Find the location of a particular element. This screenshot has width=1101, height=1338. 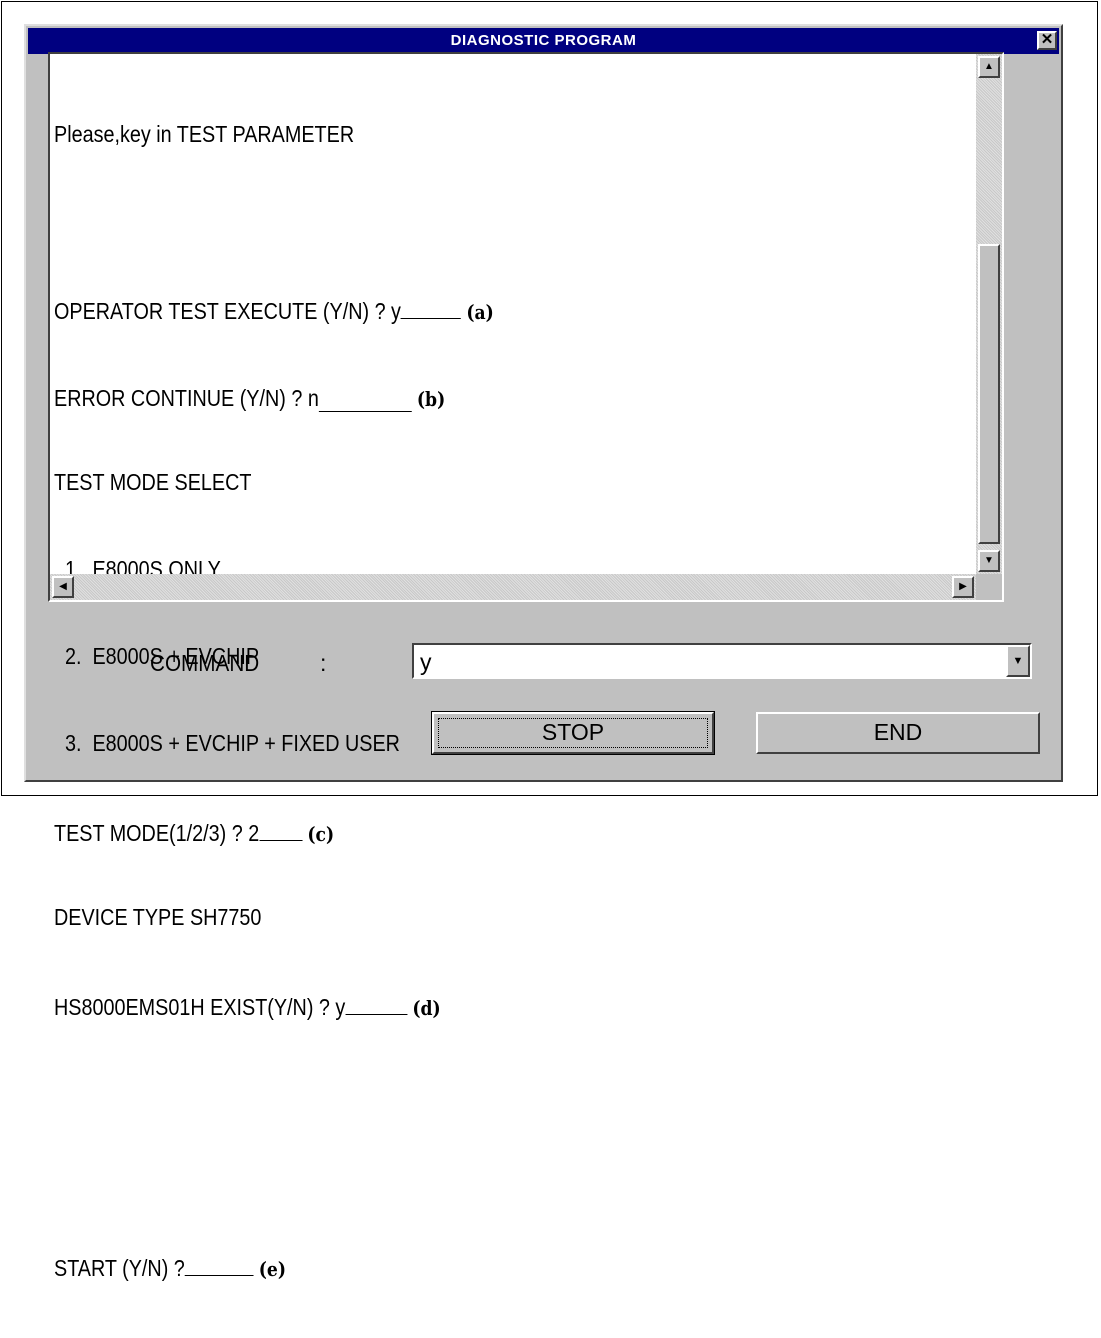

stop-button: STOP is located at coordinates (573, 733).